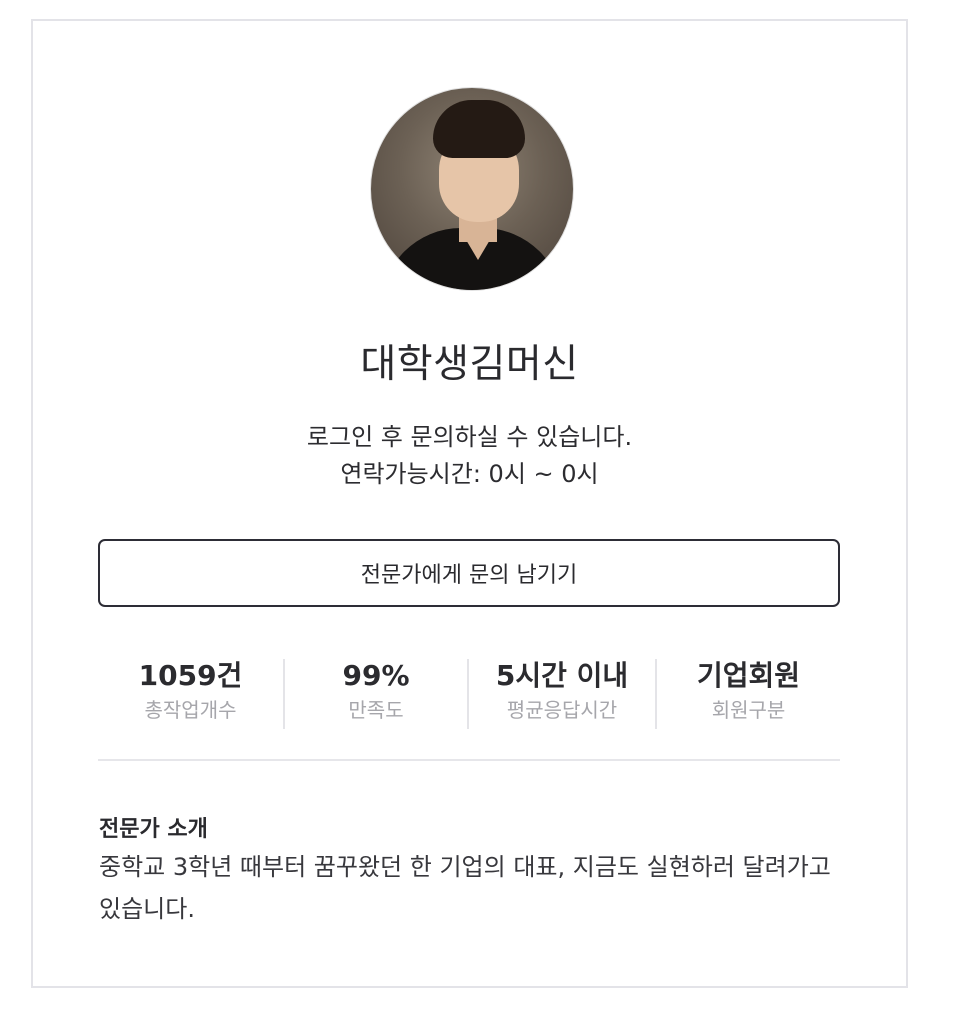 The height and width of the screenshot is (1022, 956). I want to click on contact-hours: 연락가능시간: 0시 ~ 0시, so click(469, 474).